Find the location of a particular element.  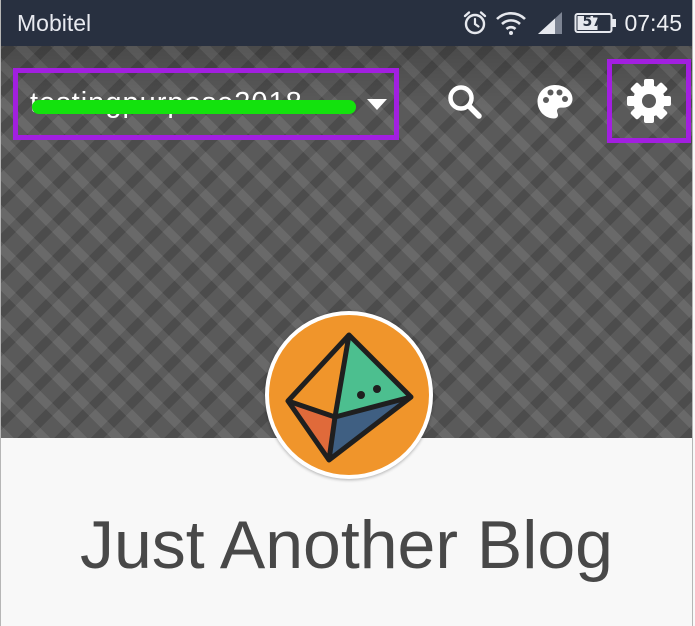

battery-level: 57 is located at coordinates (592, 22).